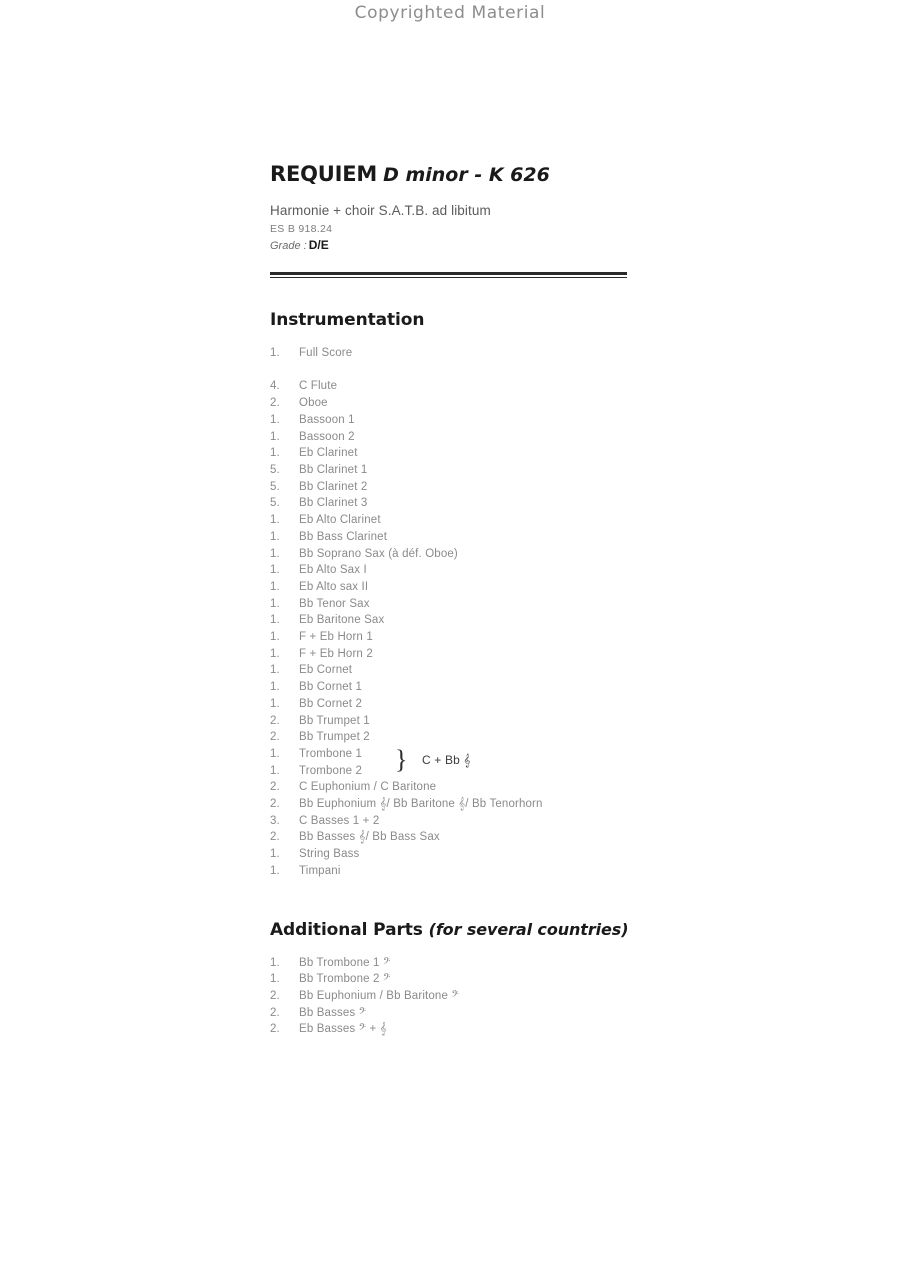  I want to click on item-label: Bb Clarinet 2, so click(333, 486).